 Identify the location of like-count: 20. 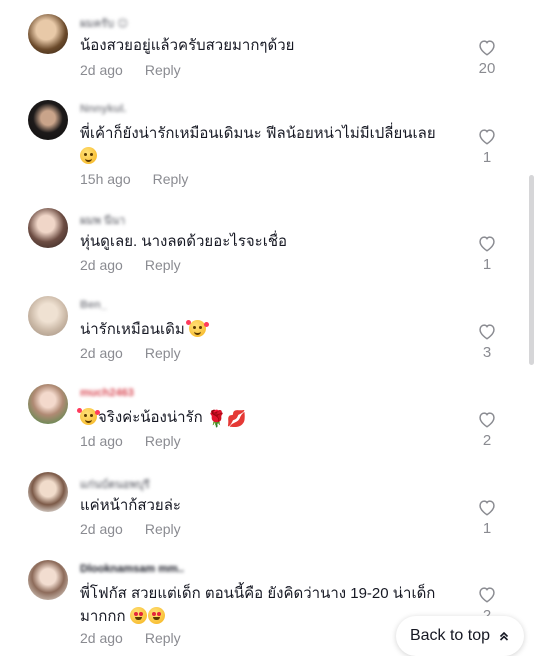
(487, 68).